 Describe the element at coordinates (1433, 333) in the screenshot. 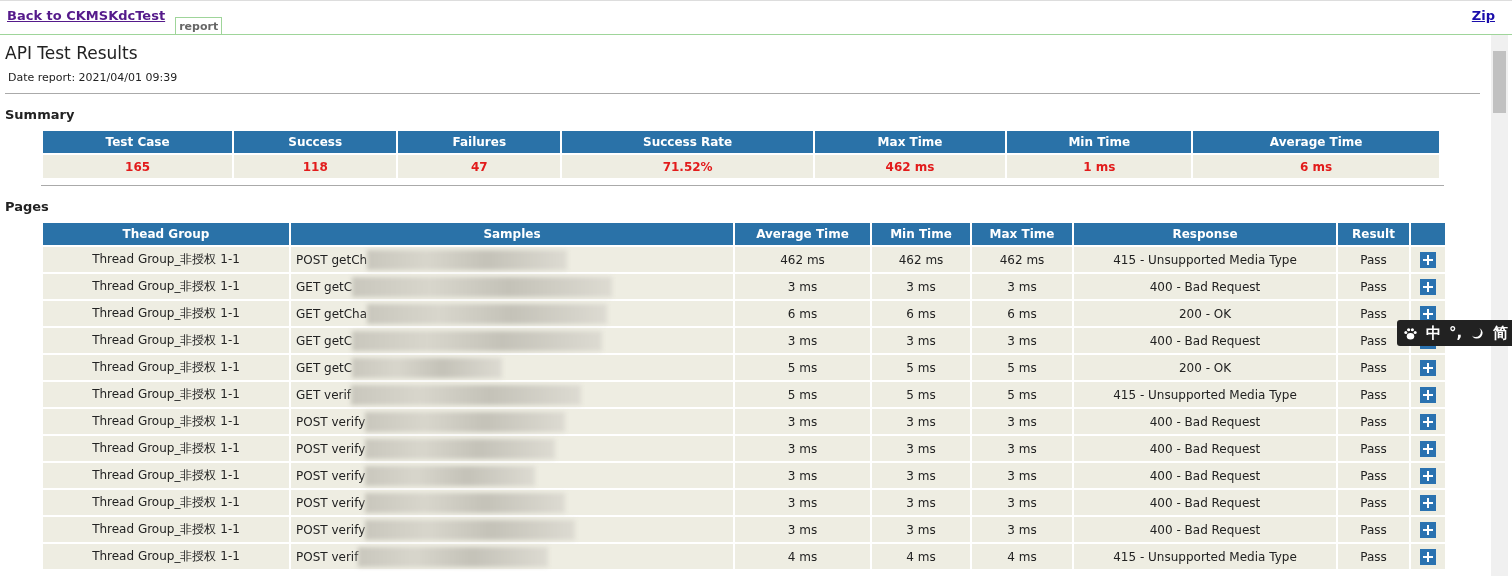

I see `input-mode: 中` at that location.